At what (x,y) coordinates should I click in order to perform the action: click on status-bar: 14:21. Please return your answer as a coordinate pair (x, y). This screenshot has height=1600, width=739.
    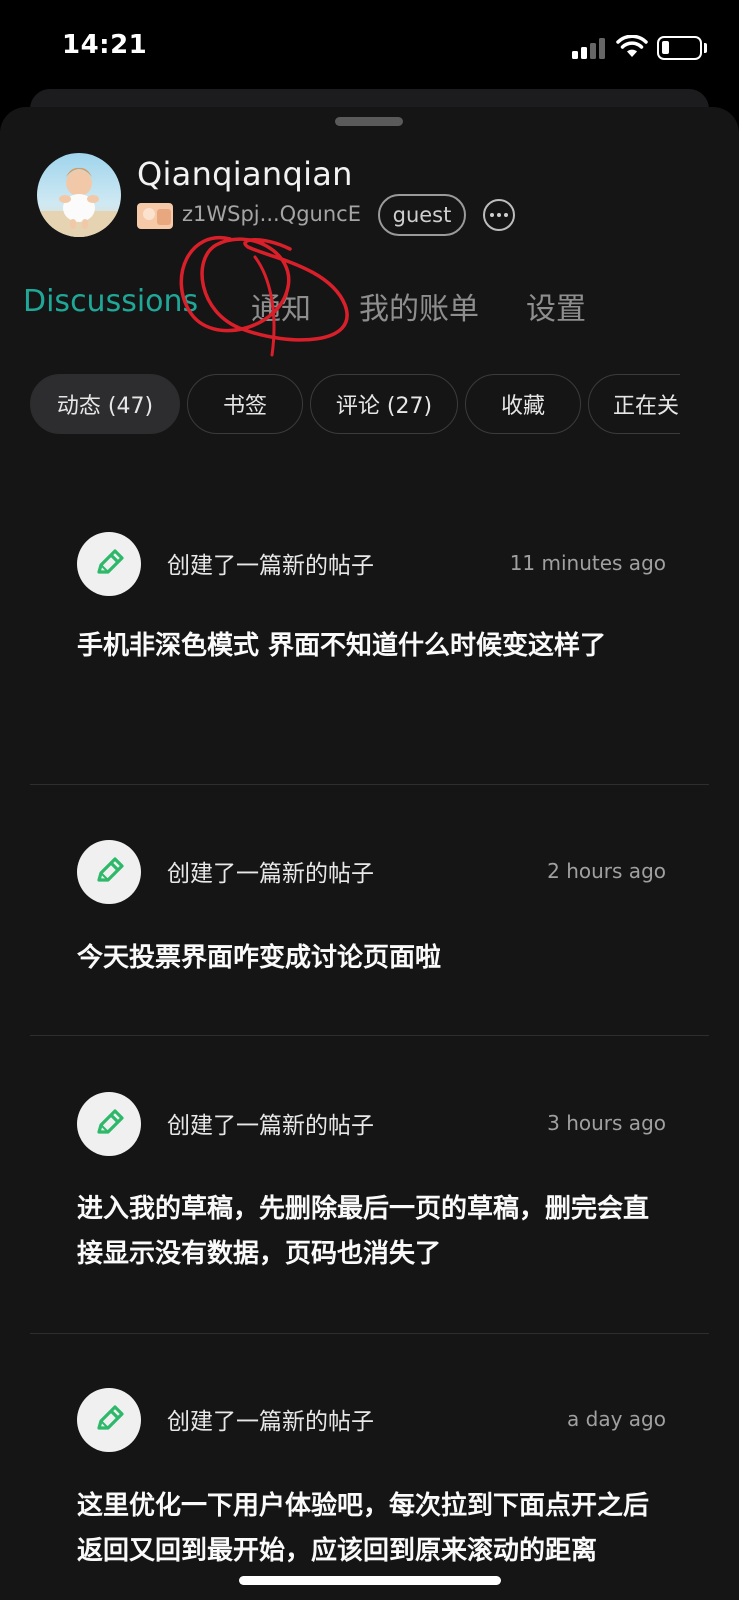
    Looking at the image, I should click on (369, 46).